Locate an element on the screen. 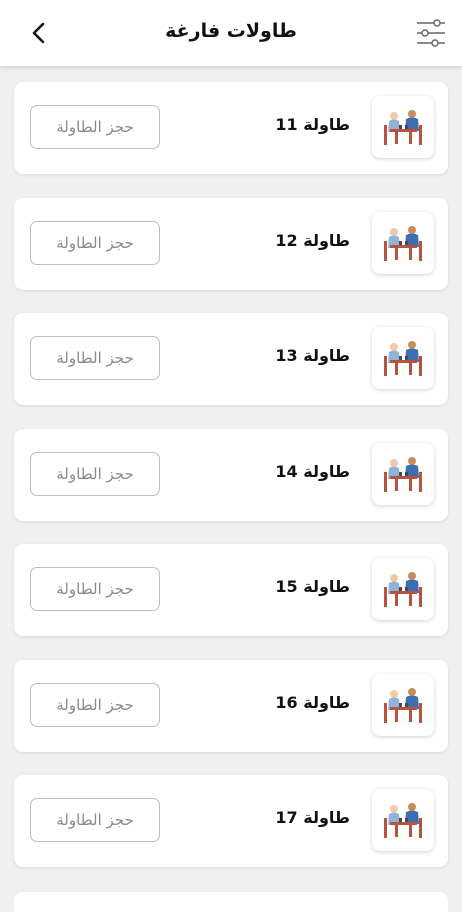  table-name: طاولة 13 is located at coordinates (312, 355).